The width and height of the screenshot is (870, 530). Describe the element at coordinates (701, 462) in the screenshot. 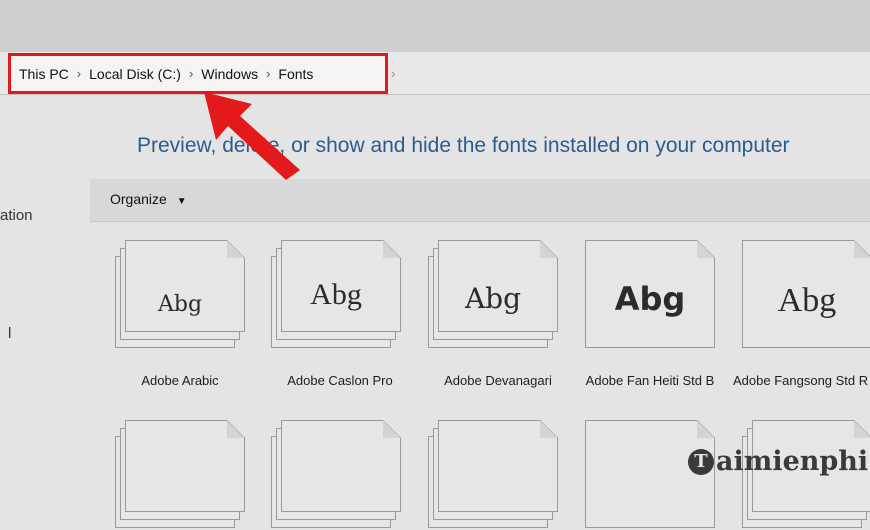

I see `watermark-logo-icon: T` at that location.